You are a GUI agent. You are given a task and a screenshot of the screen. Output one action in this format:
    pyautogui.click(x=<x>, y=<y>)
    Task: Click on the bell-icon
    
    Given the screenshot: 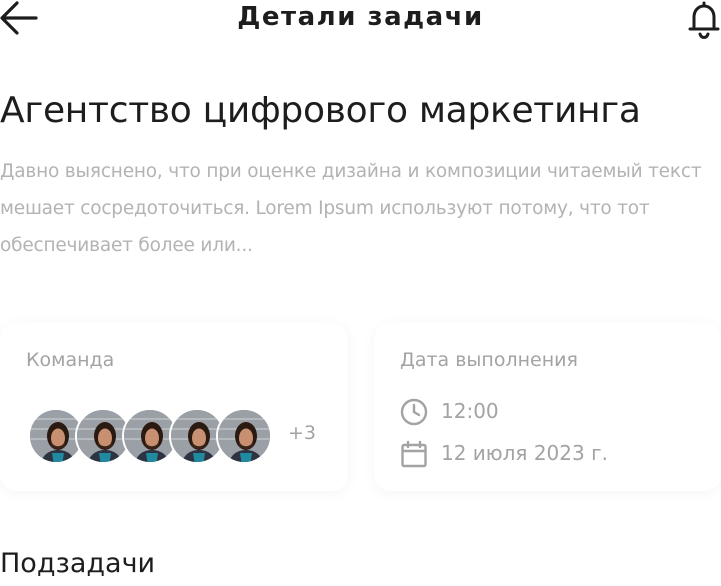 What is the action you would take?
    pyautogui.click(x=704, y=20)
    